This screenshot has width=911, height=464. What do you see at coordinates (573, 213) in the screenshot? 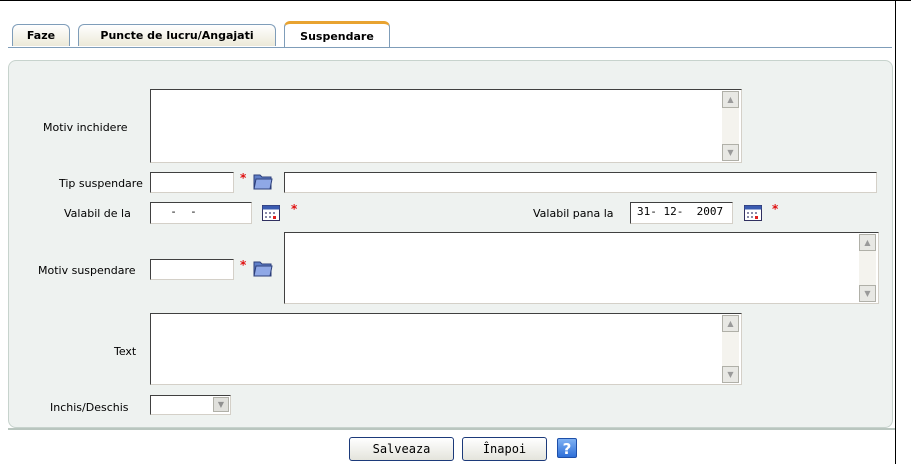
I see `valabil-pana-la-label: Valabil pana la` at bounding box center [573, 213].